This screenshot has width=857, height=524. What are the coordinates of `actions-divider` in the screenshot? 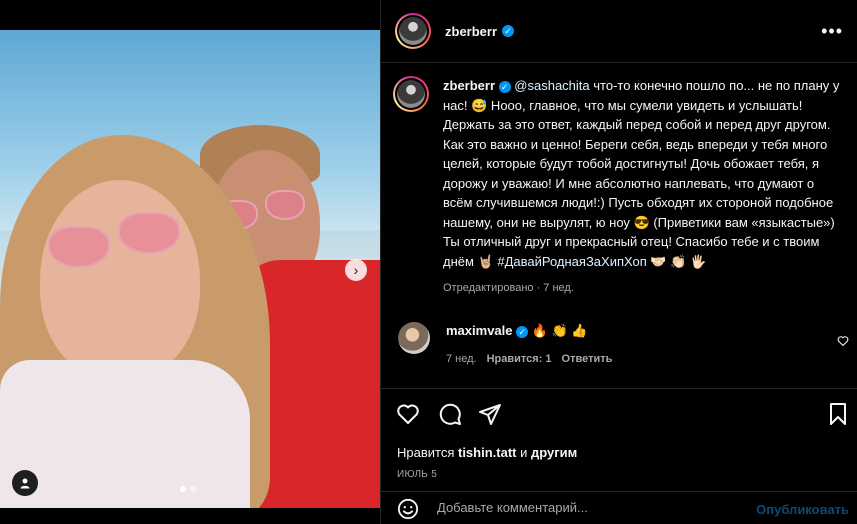 It's located at (619, 388).